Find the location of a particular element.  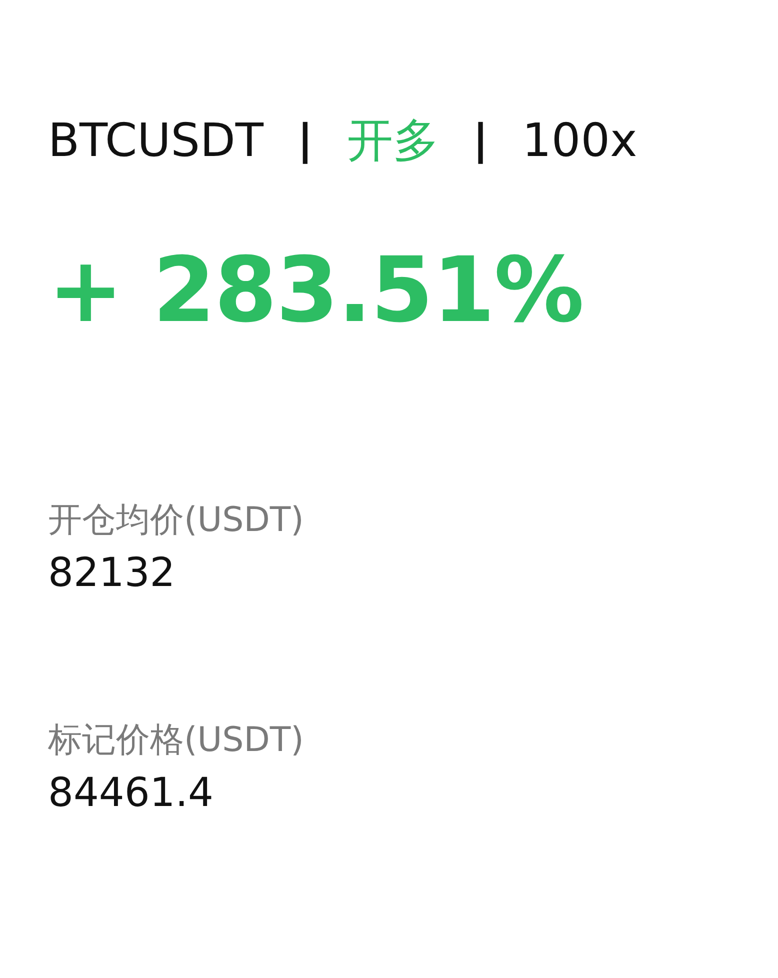

side-text: 开多 is located at coordinates (392, 140).